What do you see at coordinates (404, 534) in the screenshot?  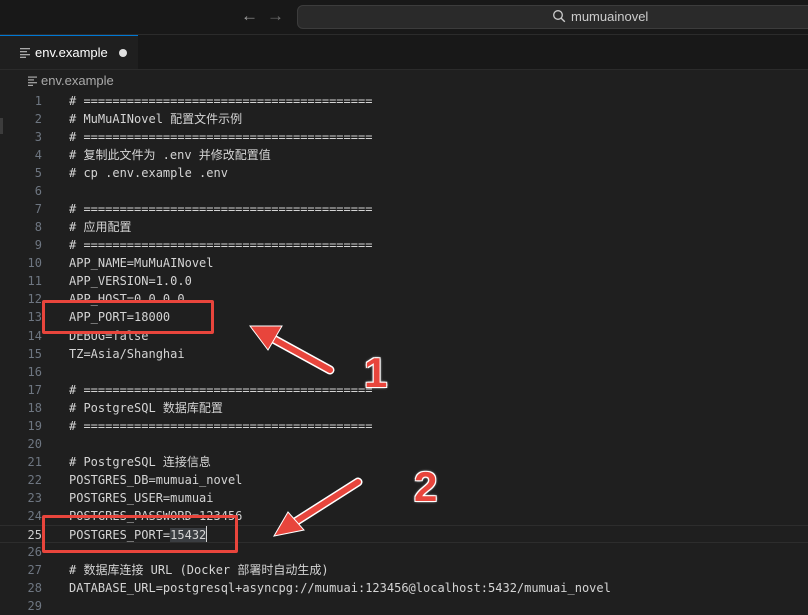 I see `code-line: 25 POSTGRES_PORT=15432` at bounding box center [404, 534].